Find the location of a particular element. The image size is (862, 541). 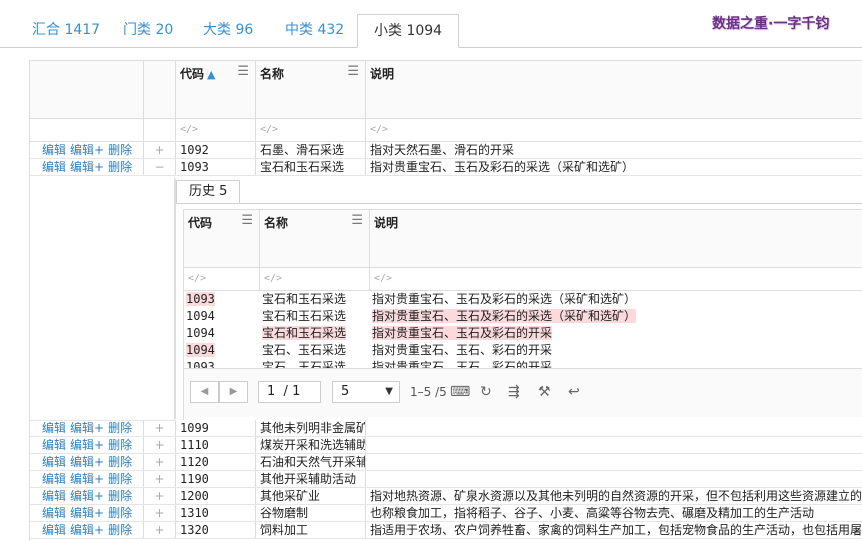

sort-asc-icon: ▲ is located at coordinates (211, 74).